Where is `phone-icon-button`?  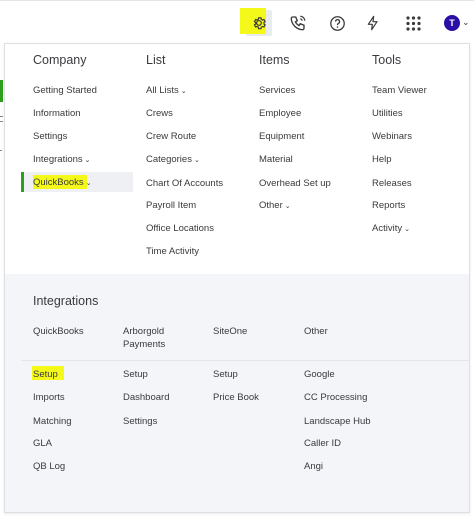
phone-icon-button is located at coordinates (298, 23).